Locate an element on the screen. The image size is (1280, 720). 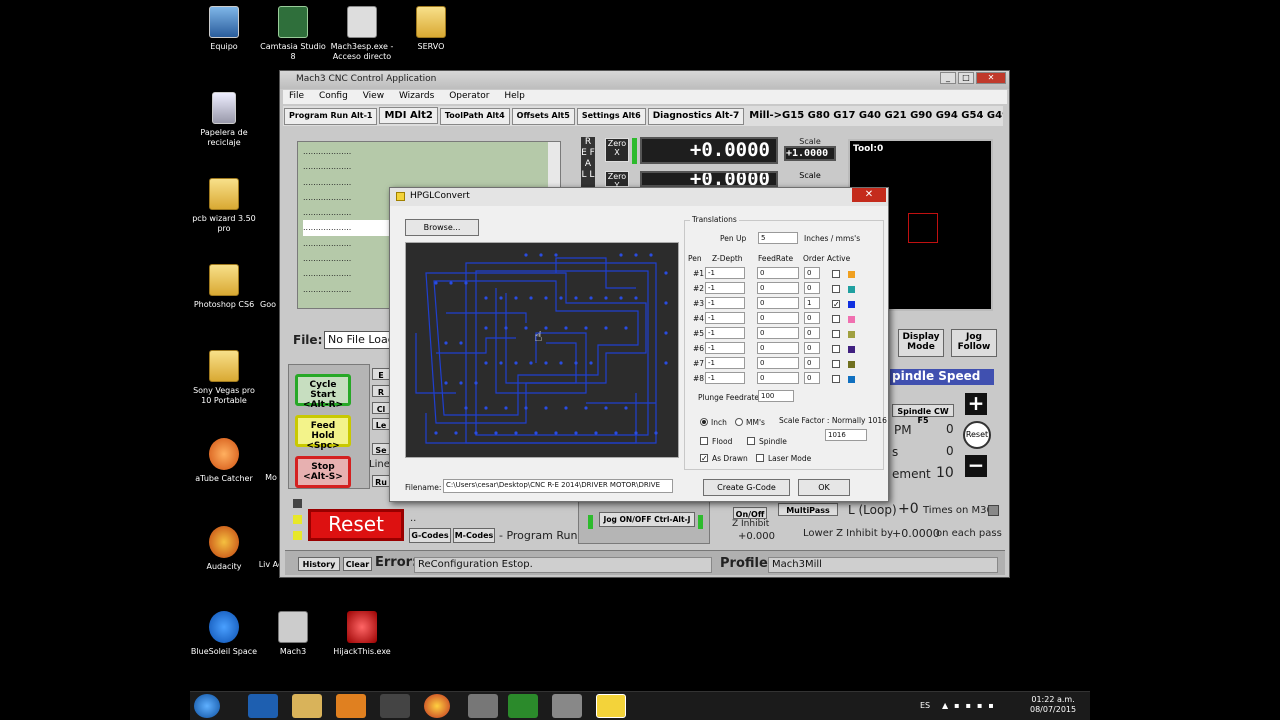
mcodes-button: M-Codes is located at coordinates (474, 535).